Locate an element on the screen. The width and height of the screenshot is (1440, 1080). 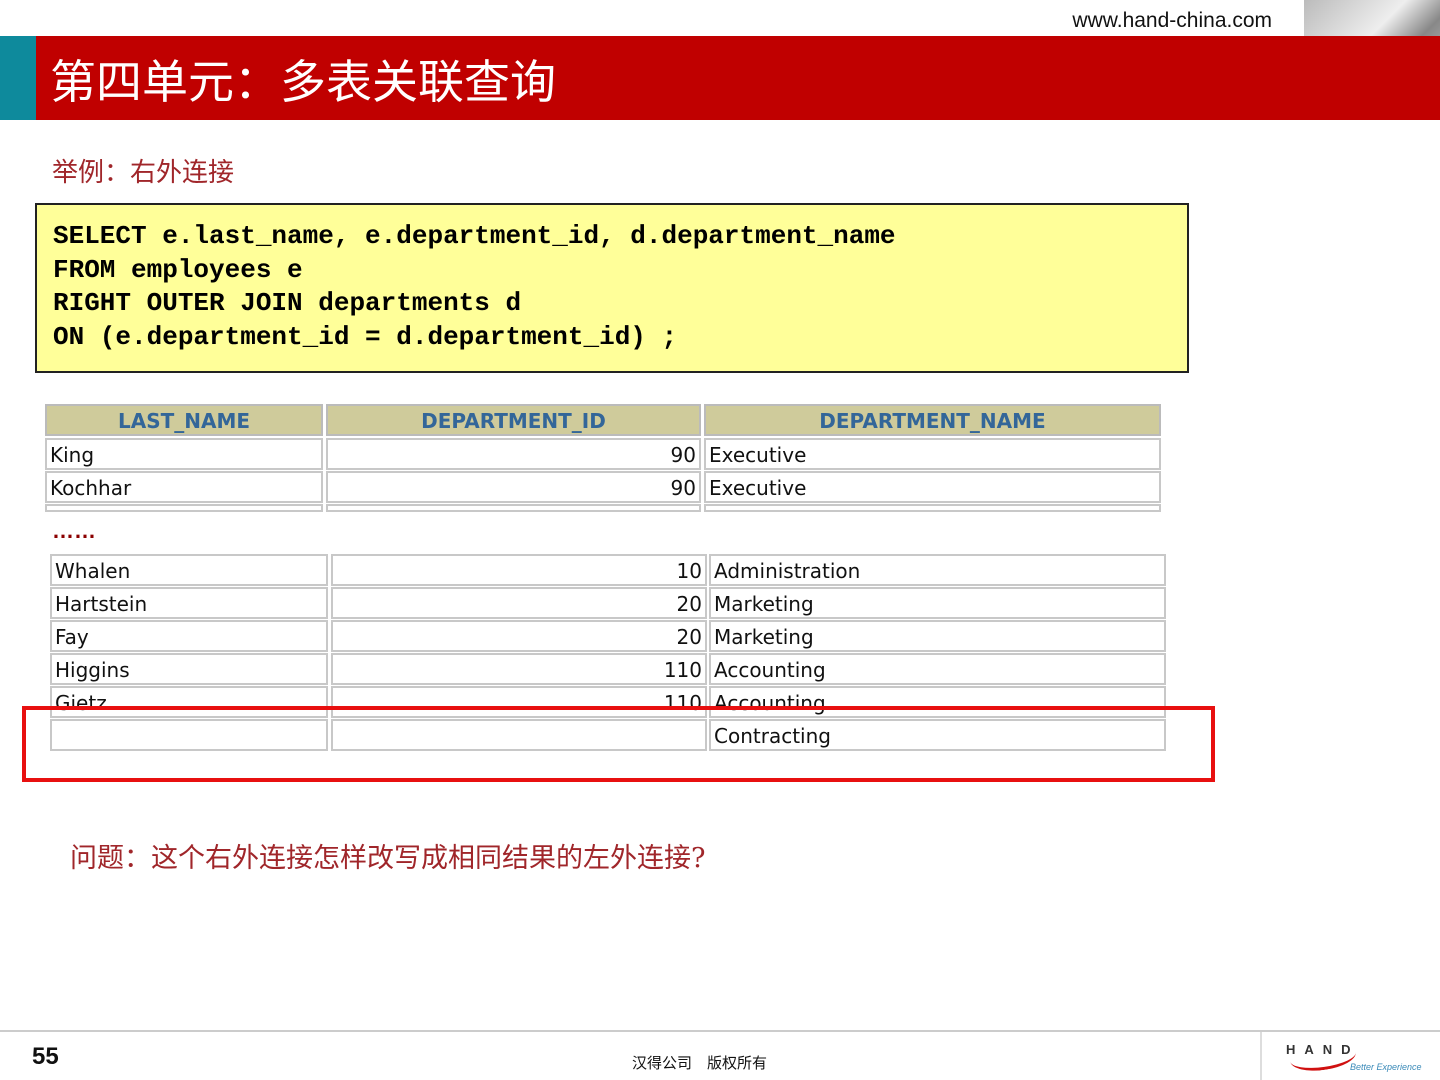
column-header: LAST_NAME is located at coordinates (184, 420).